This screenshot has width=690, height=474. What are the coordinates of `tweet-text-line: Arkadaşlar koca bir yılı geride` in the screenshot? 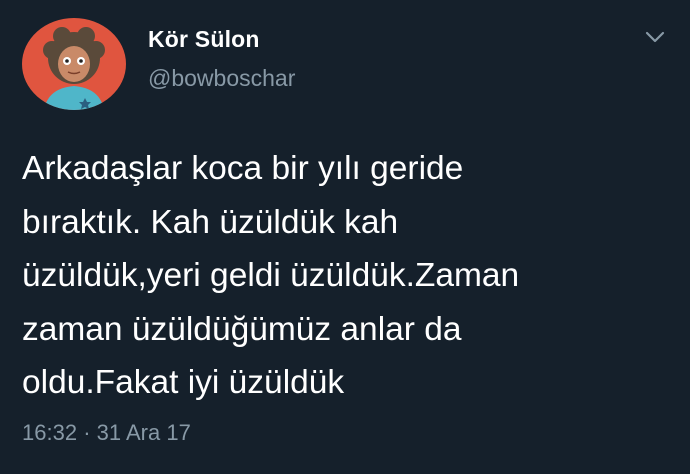 It's located at (243, 168).